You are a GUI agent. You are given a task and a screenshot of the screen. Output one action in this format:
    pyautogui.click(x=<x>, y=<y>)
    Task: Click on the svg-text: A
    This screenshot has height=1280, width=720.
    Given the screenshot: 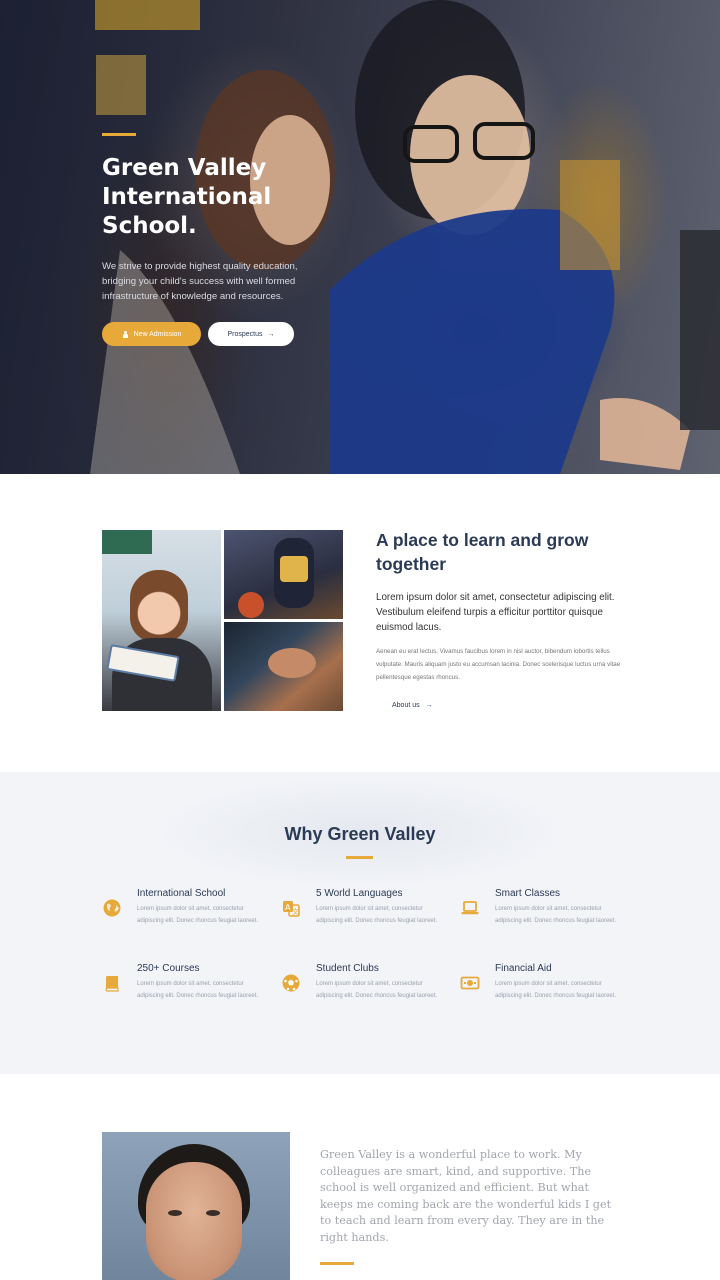 What is the action you would take?
    pyautogui.click(x=288, y=907)
    